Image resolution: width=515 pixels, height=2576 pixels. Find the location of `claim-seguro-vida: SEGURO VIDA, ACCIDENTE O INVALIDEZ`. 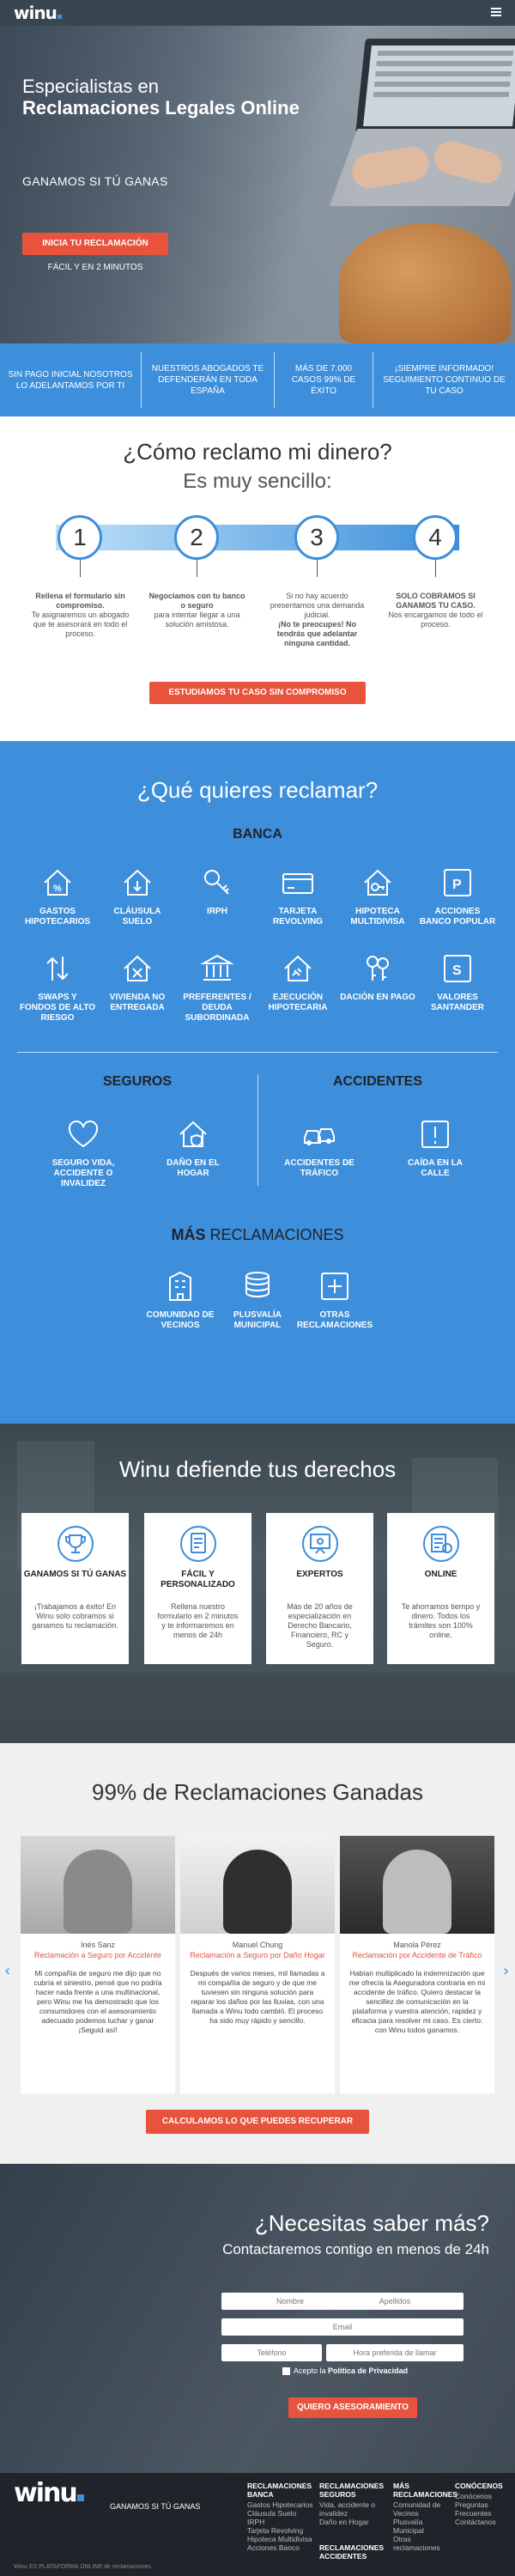

claim-seguro-vida: SEGURO VIDA, ACCIDENTE O INVALIDEZ is located at coordinates (83, 1153).